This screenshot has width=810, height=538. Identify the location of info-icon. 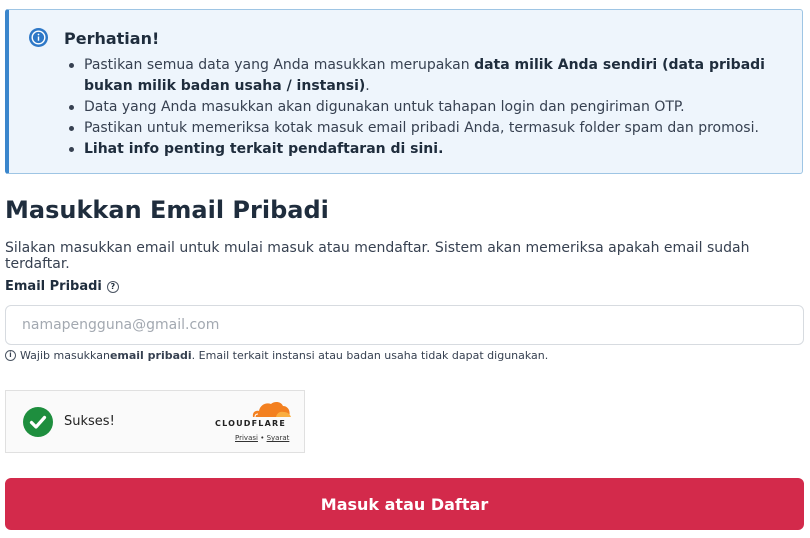
(38, 37).